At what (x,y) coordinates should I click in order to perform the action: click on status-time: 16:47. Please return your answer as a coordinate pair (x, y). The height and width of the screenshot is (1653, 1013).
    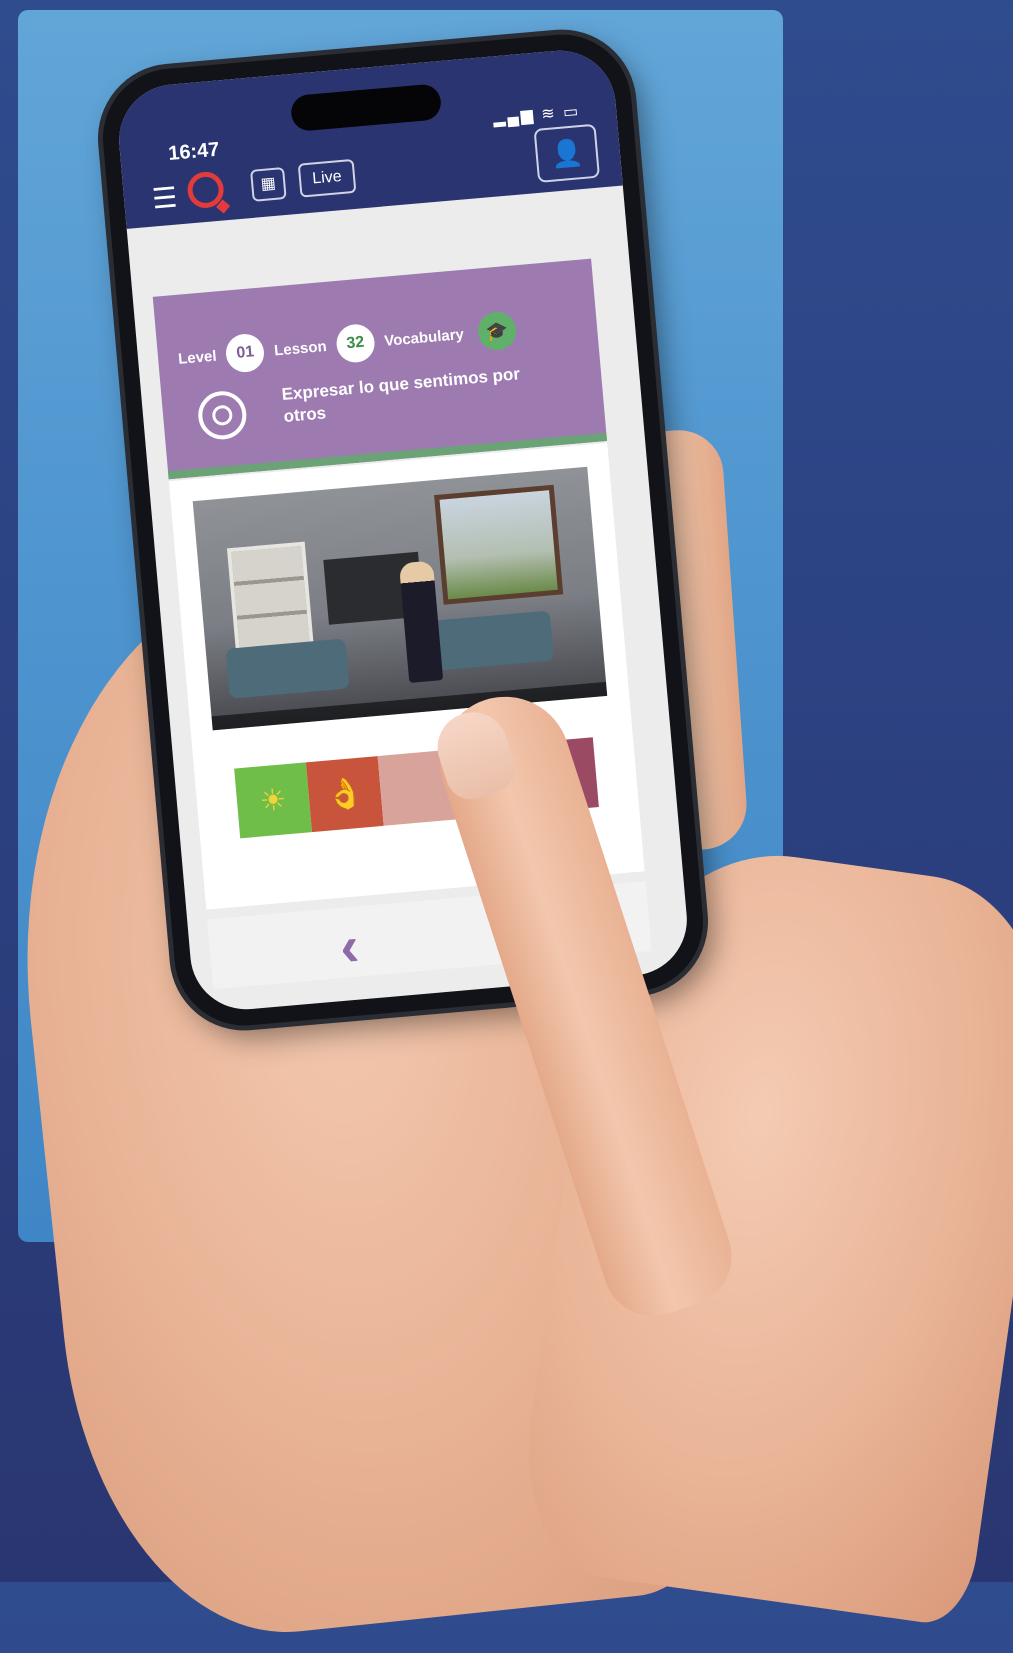
    Looking at the image, I should click on (194, 151).